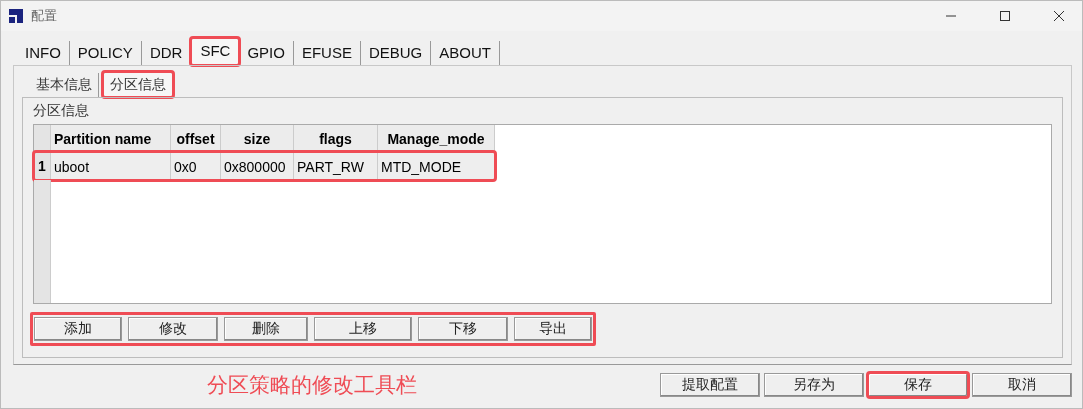 This screenshot has height=409, width=1083. Describe the element at coordinates (327, 53) in the screenshot. I see `tab: EFUSE` at that location.